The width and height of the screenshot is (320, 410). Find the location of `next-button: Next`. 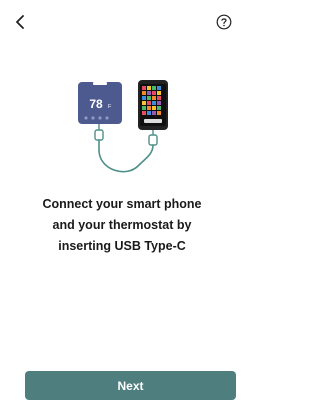

next-button: Next is located at coordinates (130, 385).